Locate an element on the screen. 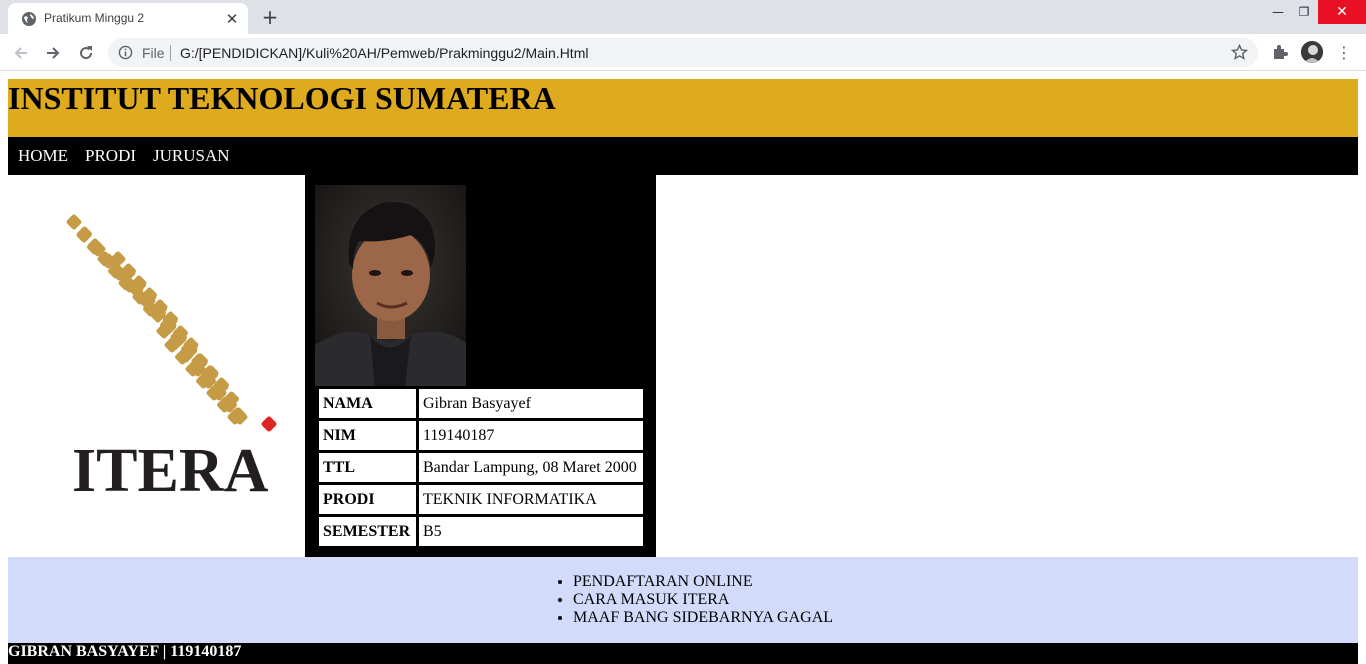  url-scheme-label: File is located at coordinates (153, 53).